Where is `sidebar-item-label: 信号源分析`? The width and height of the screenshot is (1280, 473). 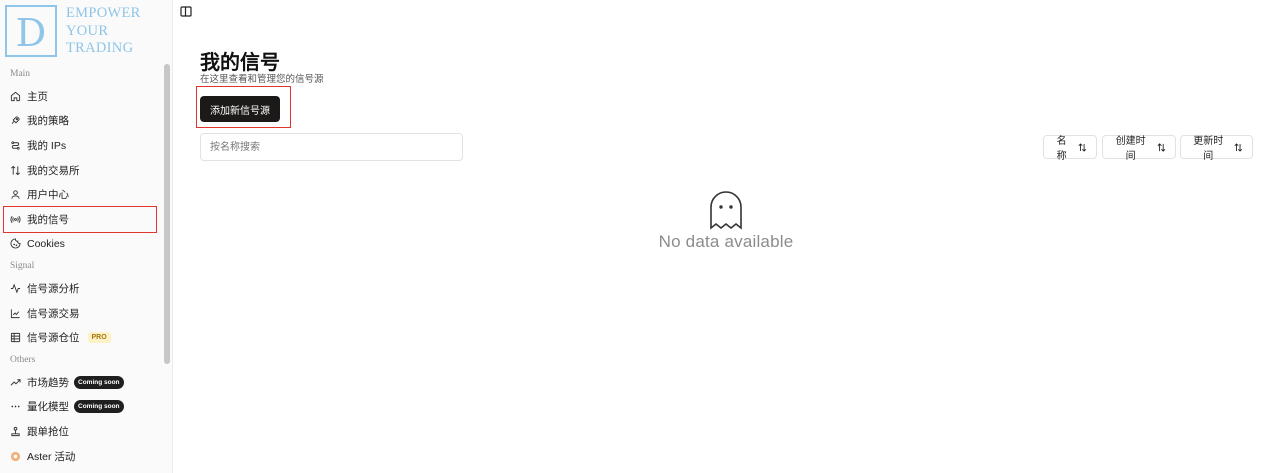 sidebar-item-label: 信号源分析 is located at coordinates (53, 288).